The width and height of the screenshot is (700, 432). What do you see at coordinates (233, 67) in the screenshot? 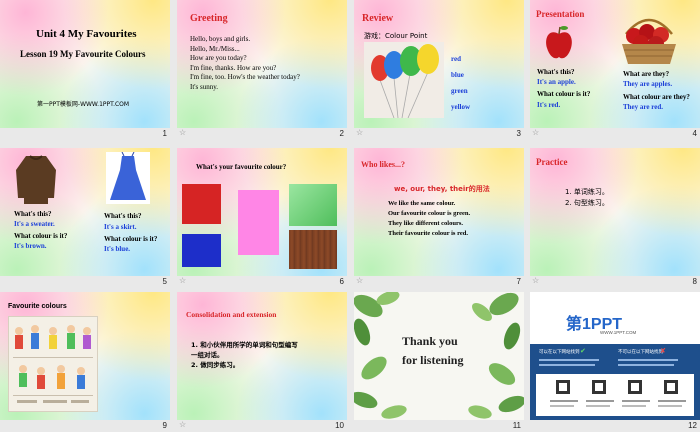
I see `text-line: I'm fine, thanks. How are you?` at bounding box center [233, 67].